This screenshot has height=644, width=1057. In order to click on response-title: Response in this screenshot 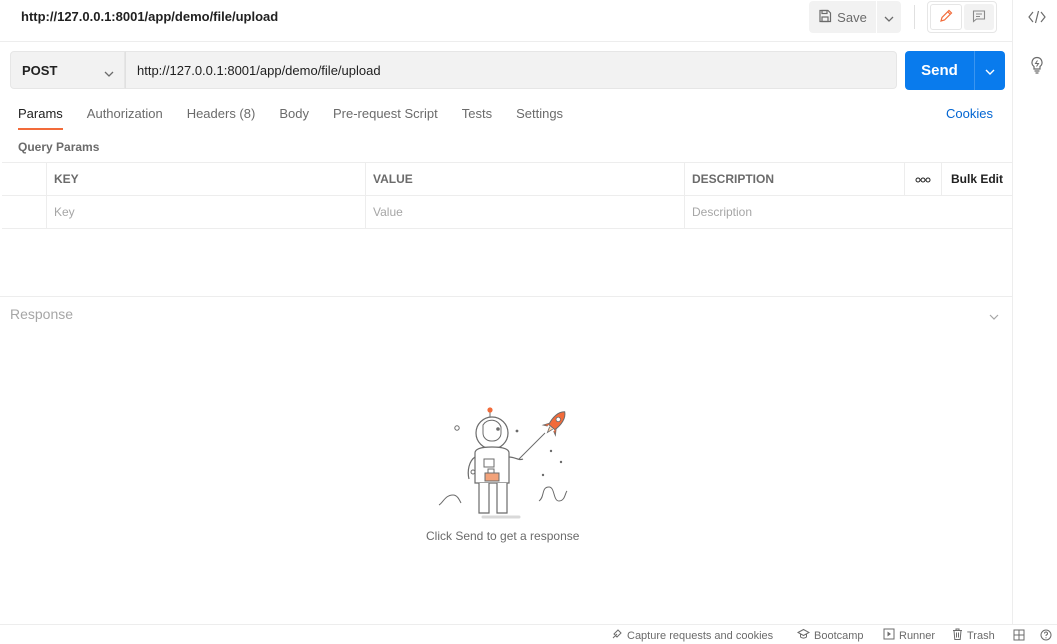, I will do `click(41, 314)`.